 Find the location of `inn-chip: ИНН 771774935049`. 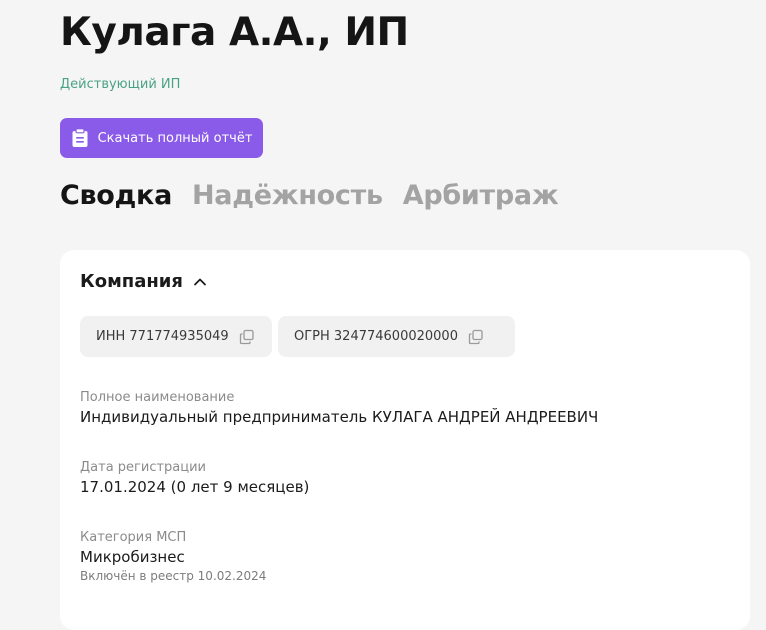

inn-chip: ИНН 771774935049 is located at coordinates (176, 336).